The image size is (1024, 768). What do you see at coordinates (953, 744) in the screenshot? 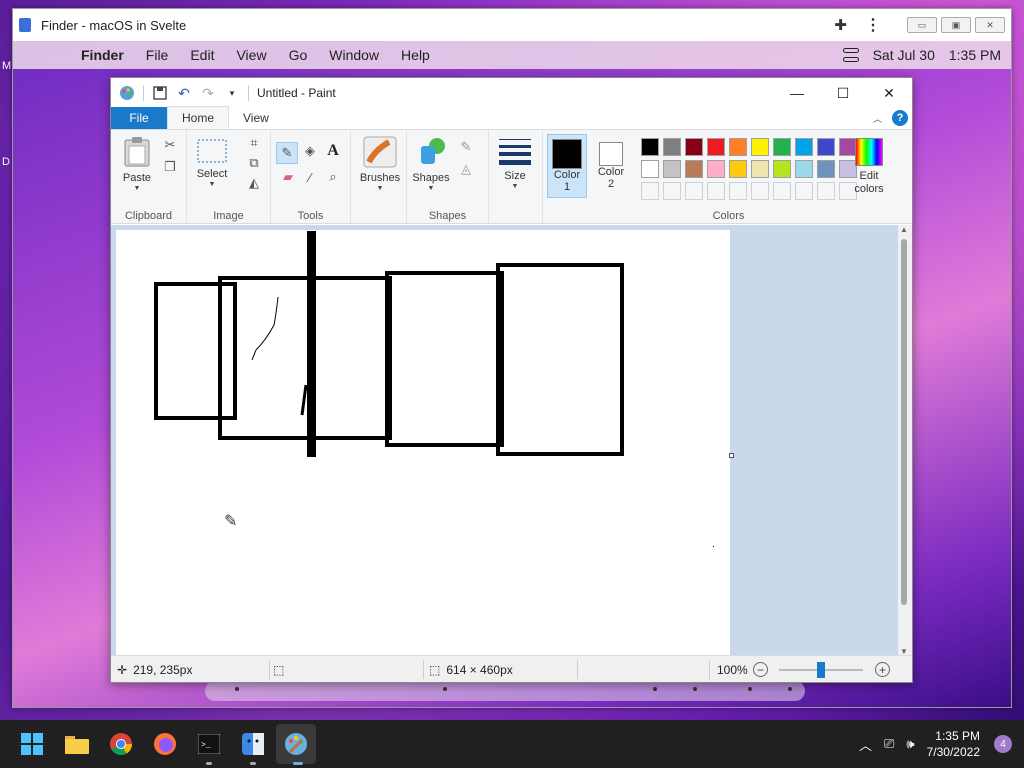
I see `taskbar-clock: 1:35 PM 7/30/2022` at bounding box center [953, 744].